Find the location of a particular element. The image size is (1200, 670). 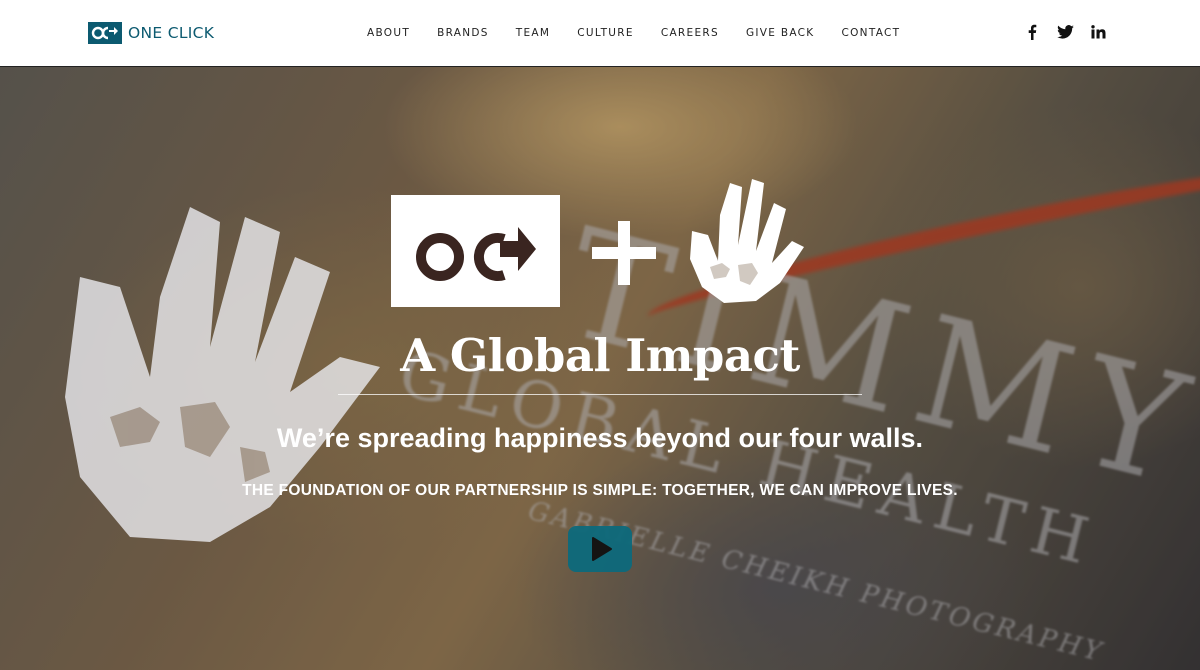

logo-mark-icon is located at coordinates (105, 33).